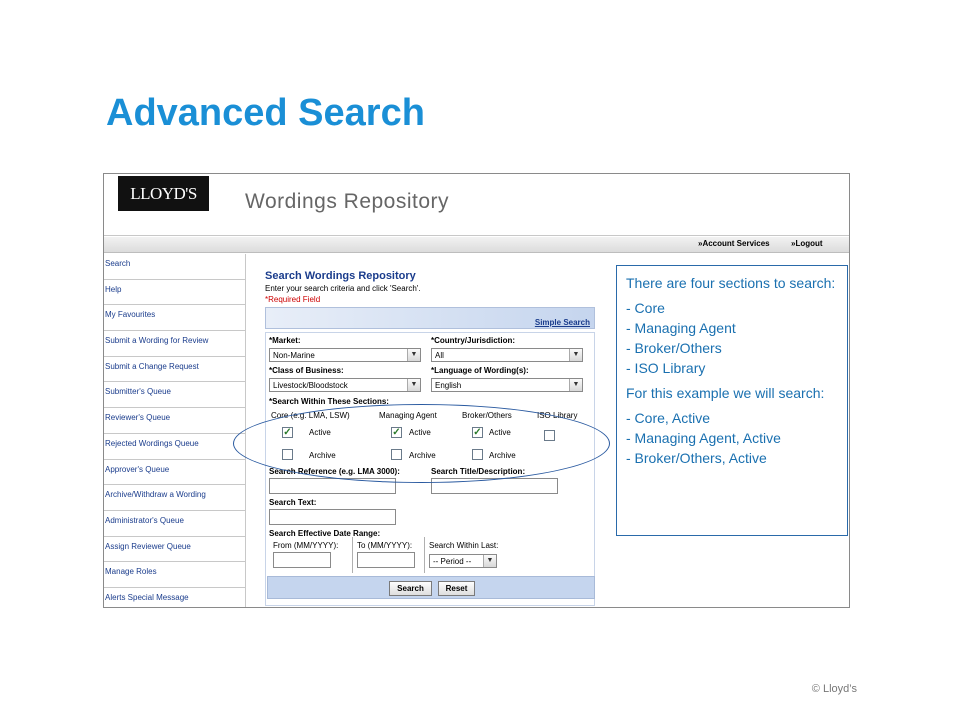 The width and height of the screenshot is (960, 720). Describe the element at coordinates (174, 267) in the screenshot. I see `sidebar-item-search: Search` at that location.